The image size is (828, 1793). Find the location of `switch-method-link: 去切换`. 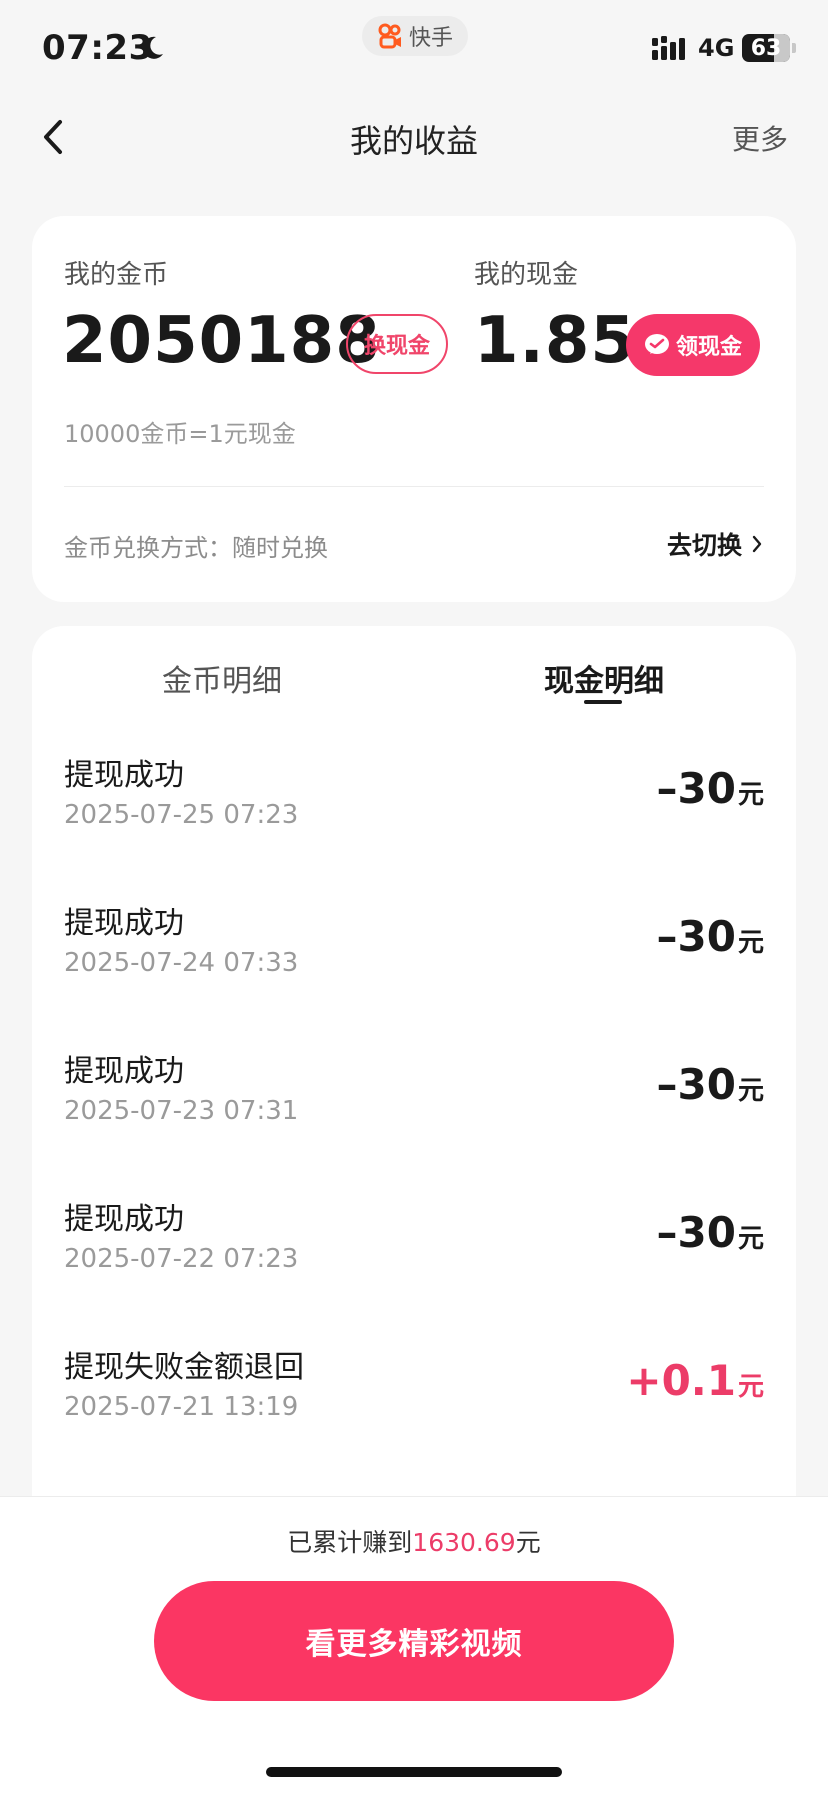

switch-method-link: 去切换 is located at coordinates (715, 544).